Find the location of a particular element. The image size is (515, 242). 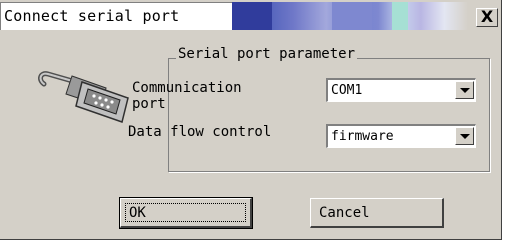

dialog-title: Connect serial port is located at coordinates (92, 16).